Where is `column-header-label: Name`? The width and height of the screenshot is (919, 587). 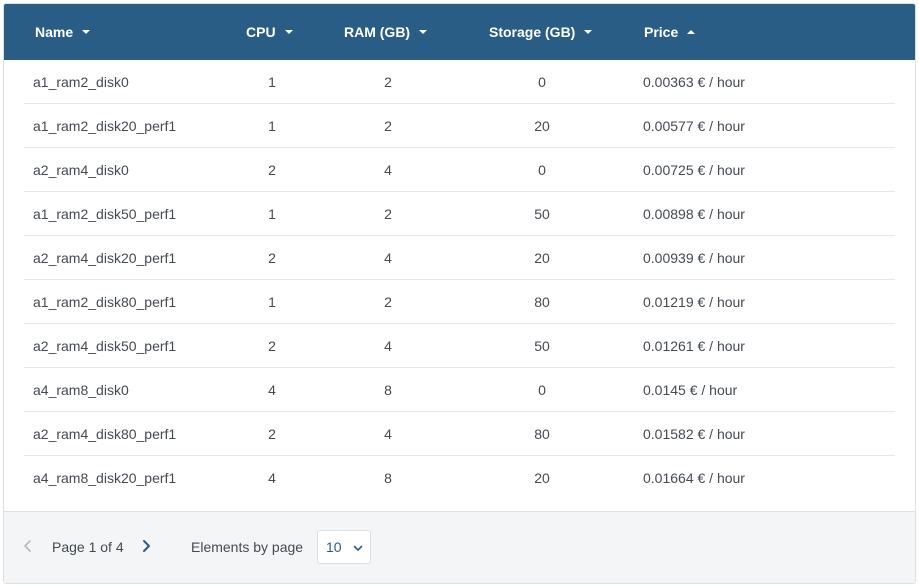 column-header-label: Name is located at coordinates (54, 32).